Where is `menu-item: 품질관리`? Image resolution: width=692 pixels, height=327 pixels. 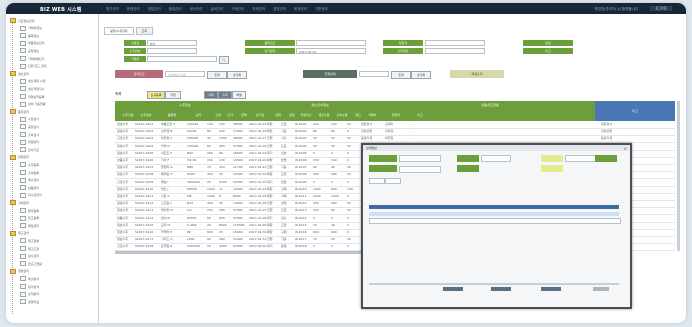
menu-item: 품질관리 is located at coordinates (175, 9).